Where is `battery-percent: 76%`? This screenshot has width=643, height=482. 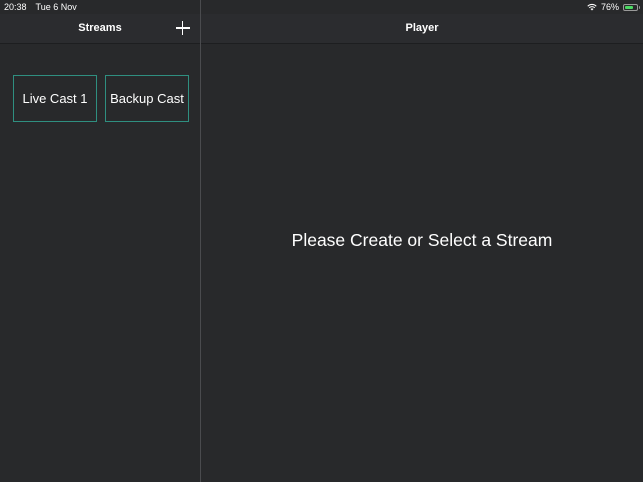 battery-percent: 76% is located at coordinates (609, 7).